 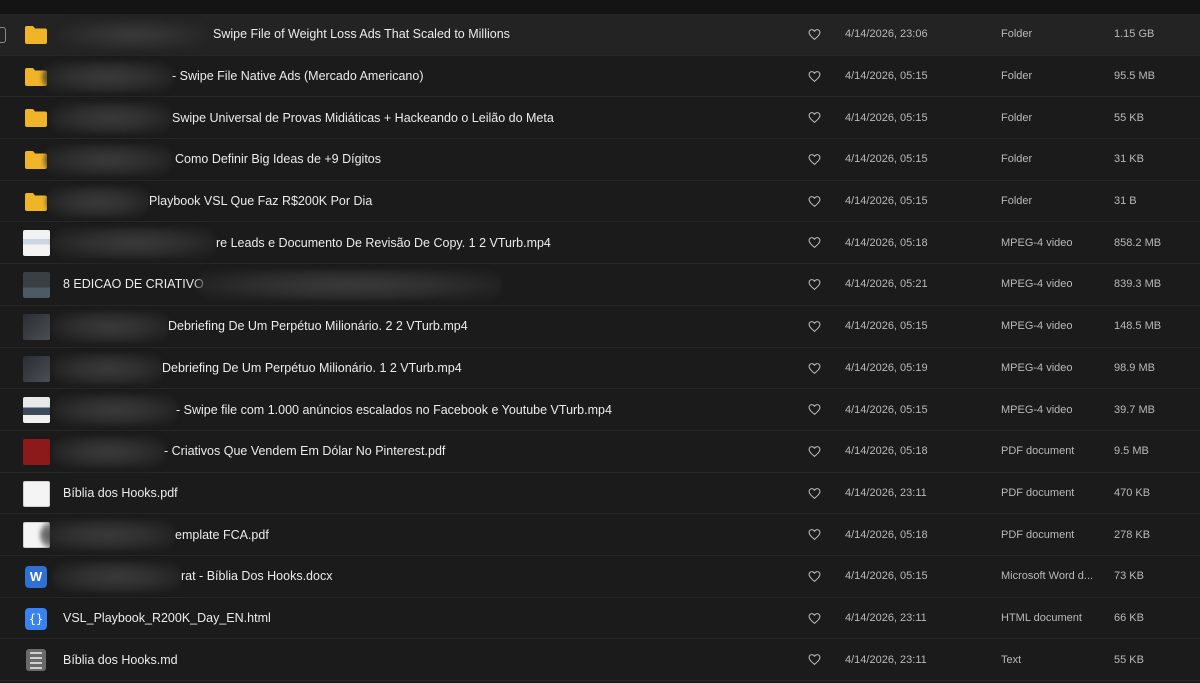 I want to click on row-checkbox, so click(x=3, y=35).